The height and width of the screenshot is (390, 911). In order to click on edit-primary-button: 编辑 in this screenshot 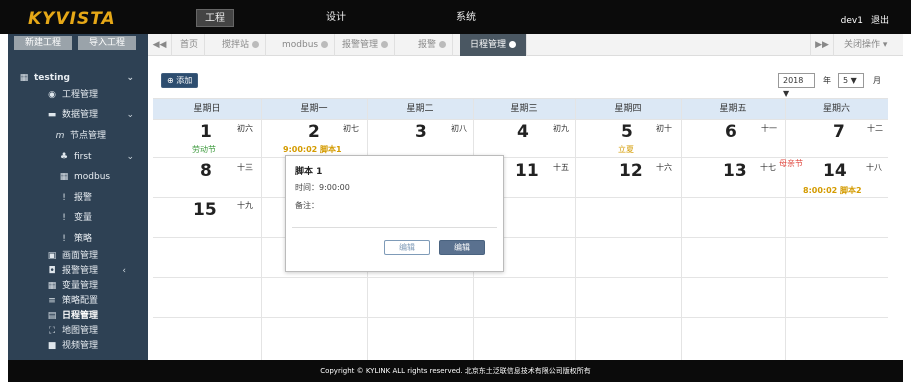, I will do `click(462, 247)`.